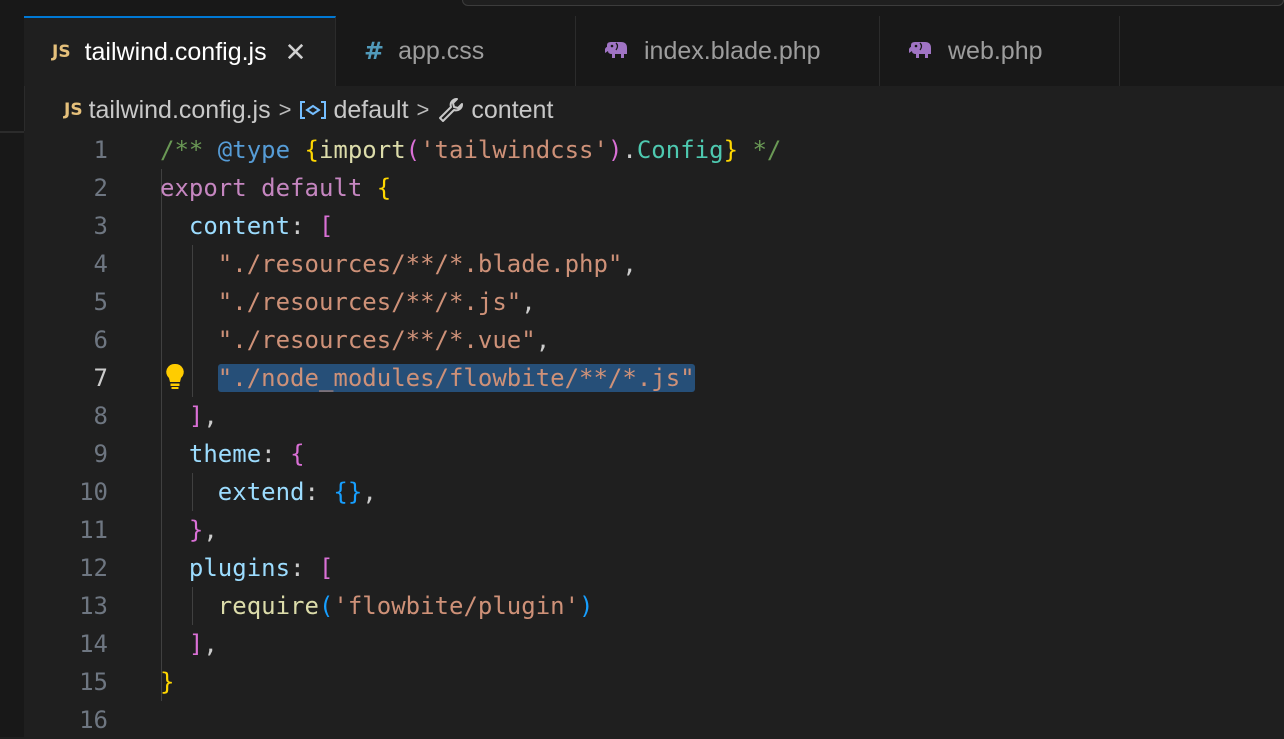 This screenshot has height=739, width=1284. I want to click on tab-label: web.php, so click(995, 50).